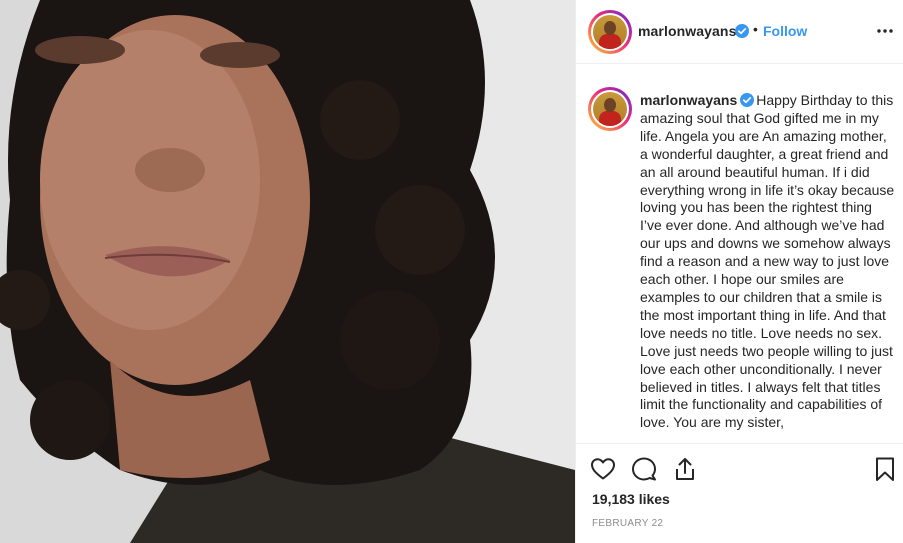 Image resolution: width=903 pixels, height=543 pixels. What do you see at coordinates (610, 109) in the screenshot?
I see `caption-avatar` at bounding box center [610, 109].